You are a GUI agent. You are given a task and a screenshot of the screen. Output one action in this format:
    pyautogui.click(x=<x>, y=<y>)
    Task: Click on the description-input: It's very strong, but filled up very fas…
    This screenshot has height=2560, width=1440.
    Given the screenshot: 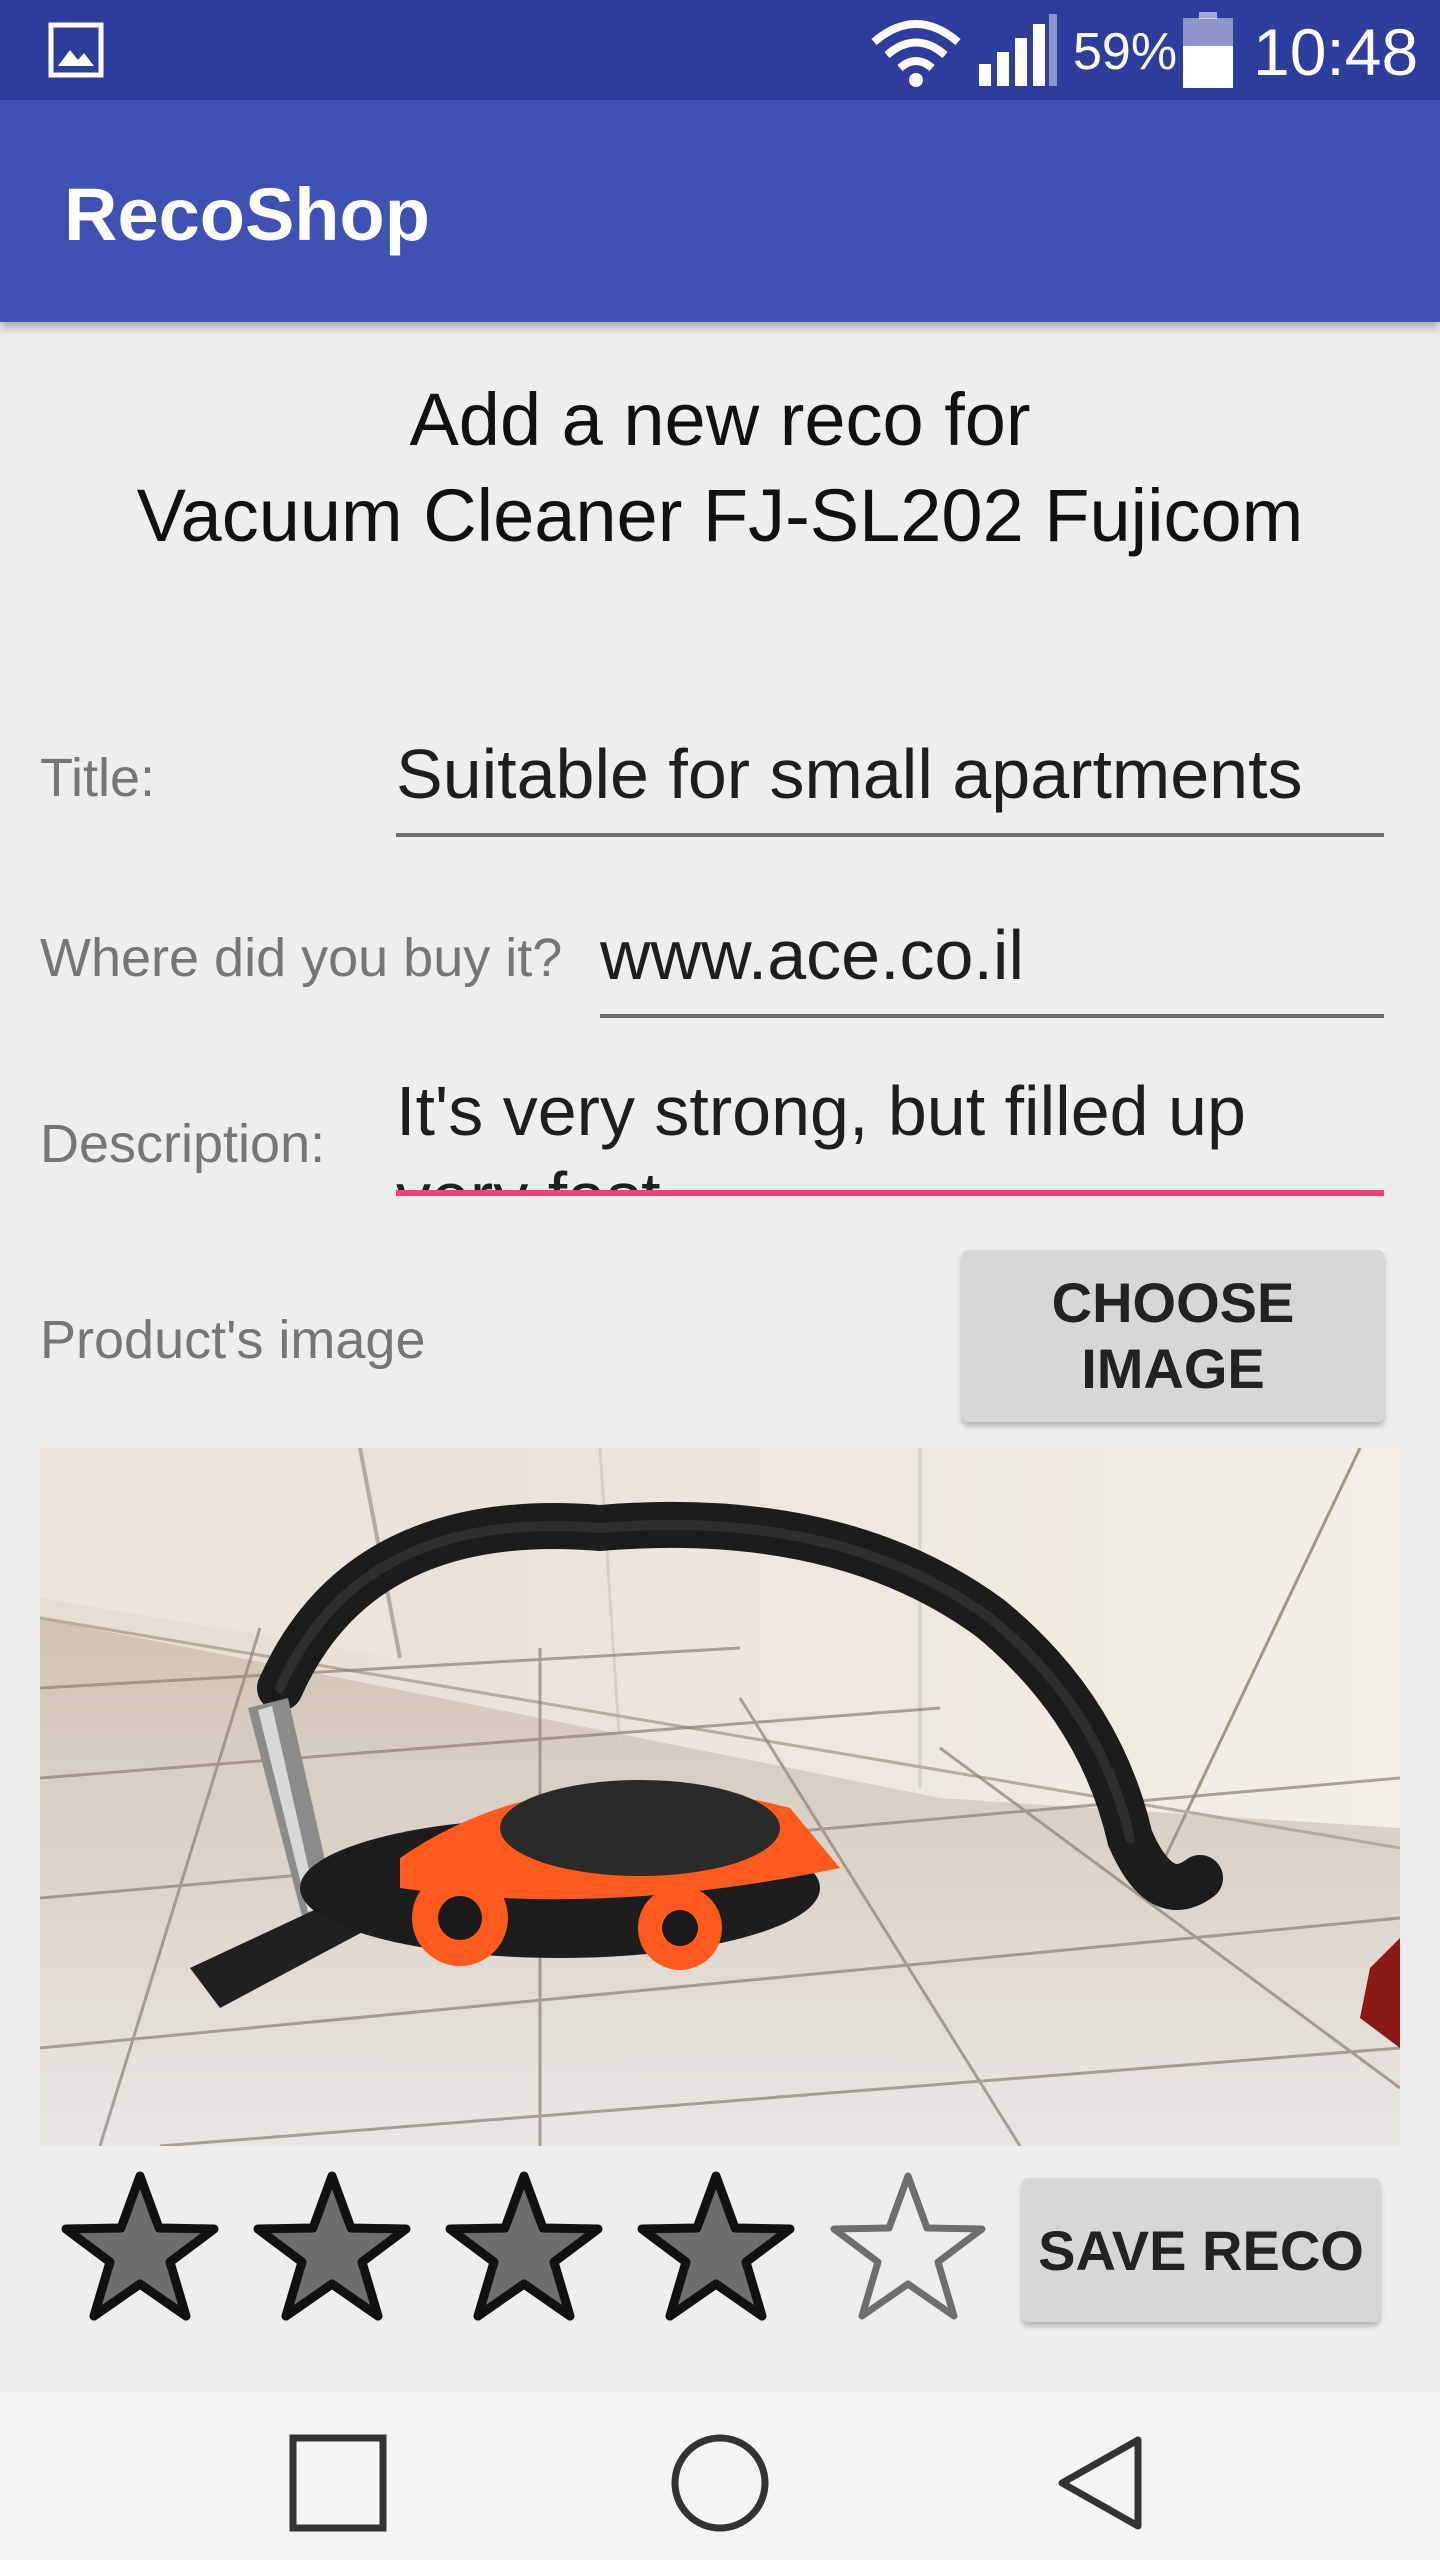 What is the action you would take?
    pyautogui.click(x=890, y=1132)
    